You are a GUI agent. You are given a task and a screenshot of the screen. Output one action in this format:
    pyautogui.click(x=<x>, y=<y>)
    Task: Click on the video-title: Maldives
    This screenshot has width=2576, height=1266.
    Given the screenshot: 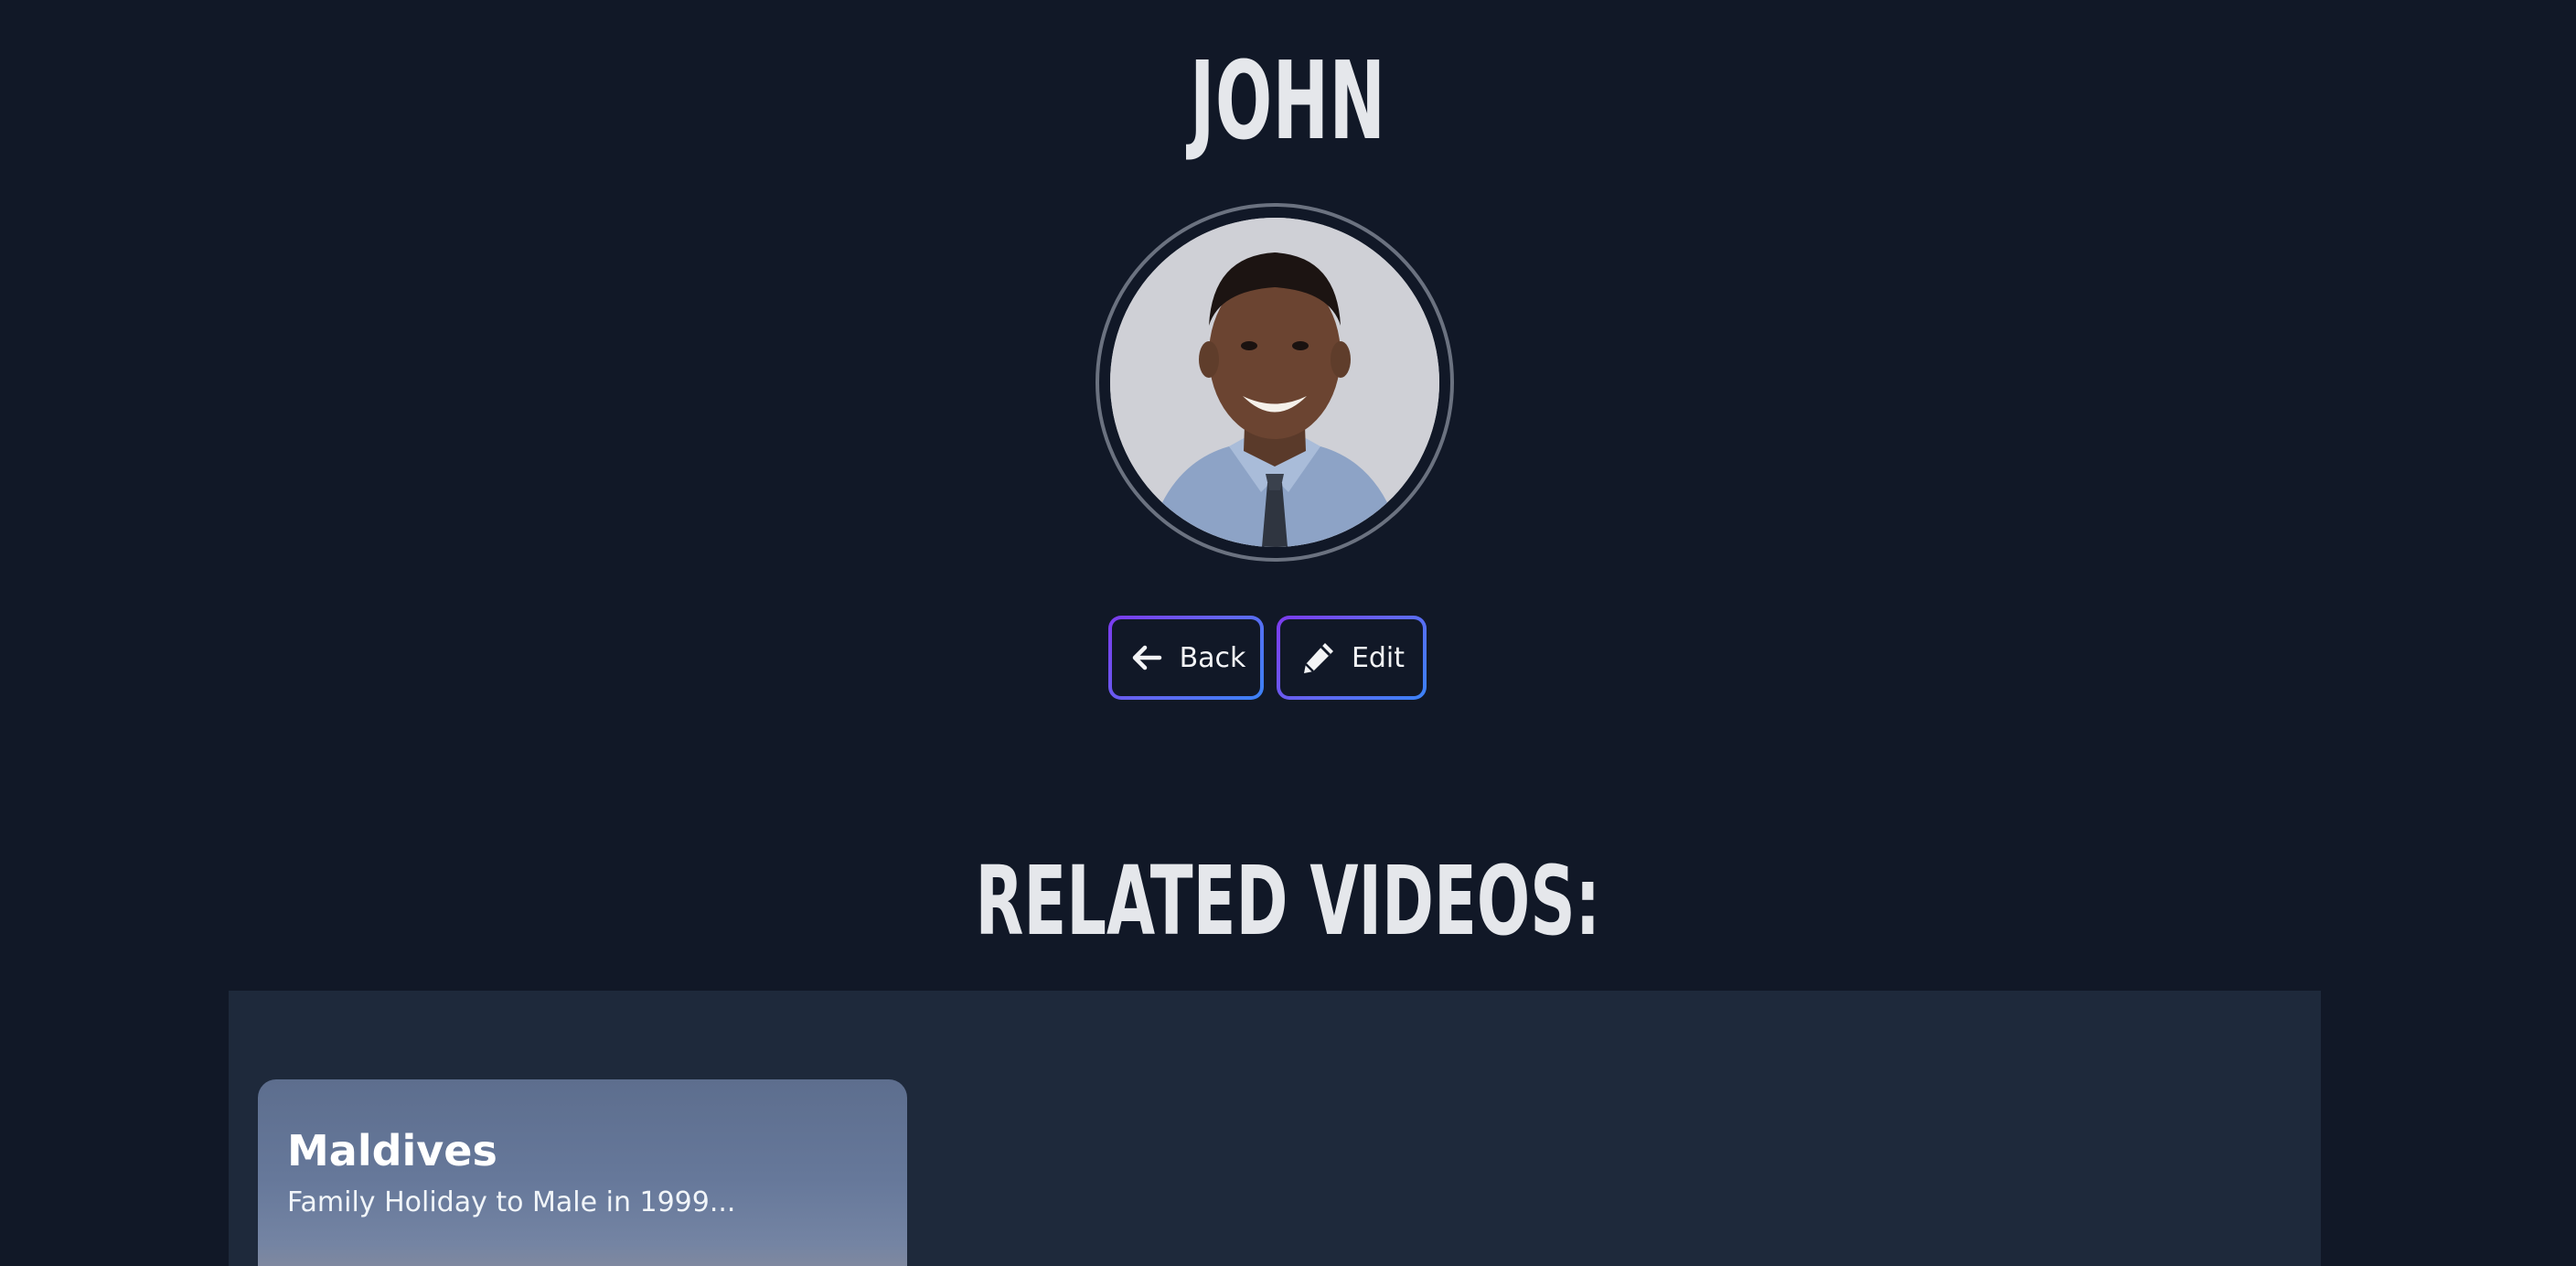 What is the action you would take?
    pyautogui.click(x=392, y=1150)
    